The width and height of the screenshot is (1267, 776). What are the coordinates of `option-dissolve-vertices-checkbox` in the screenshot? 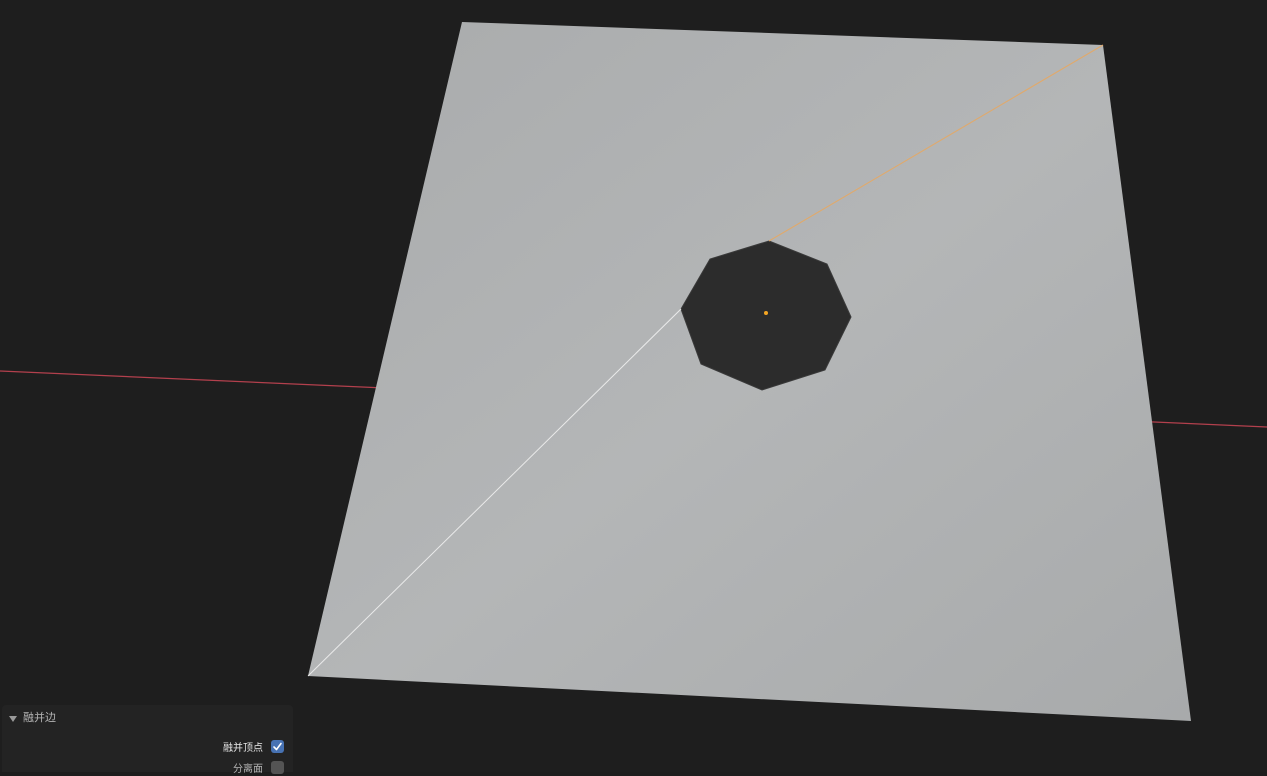 It's located at (277, 746).